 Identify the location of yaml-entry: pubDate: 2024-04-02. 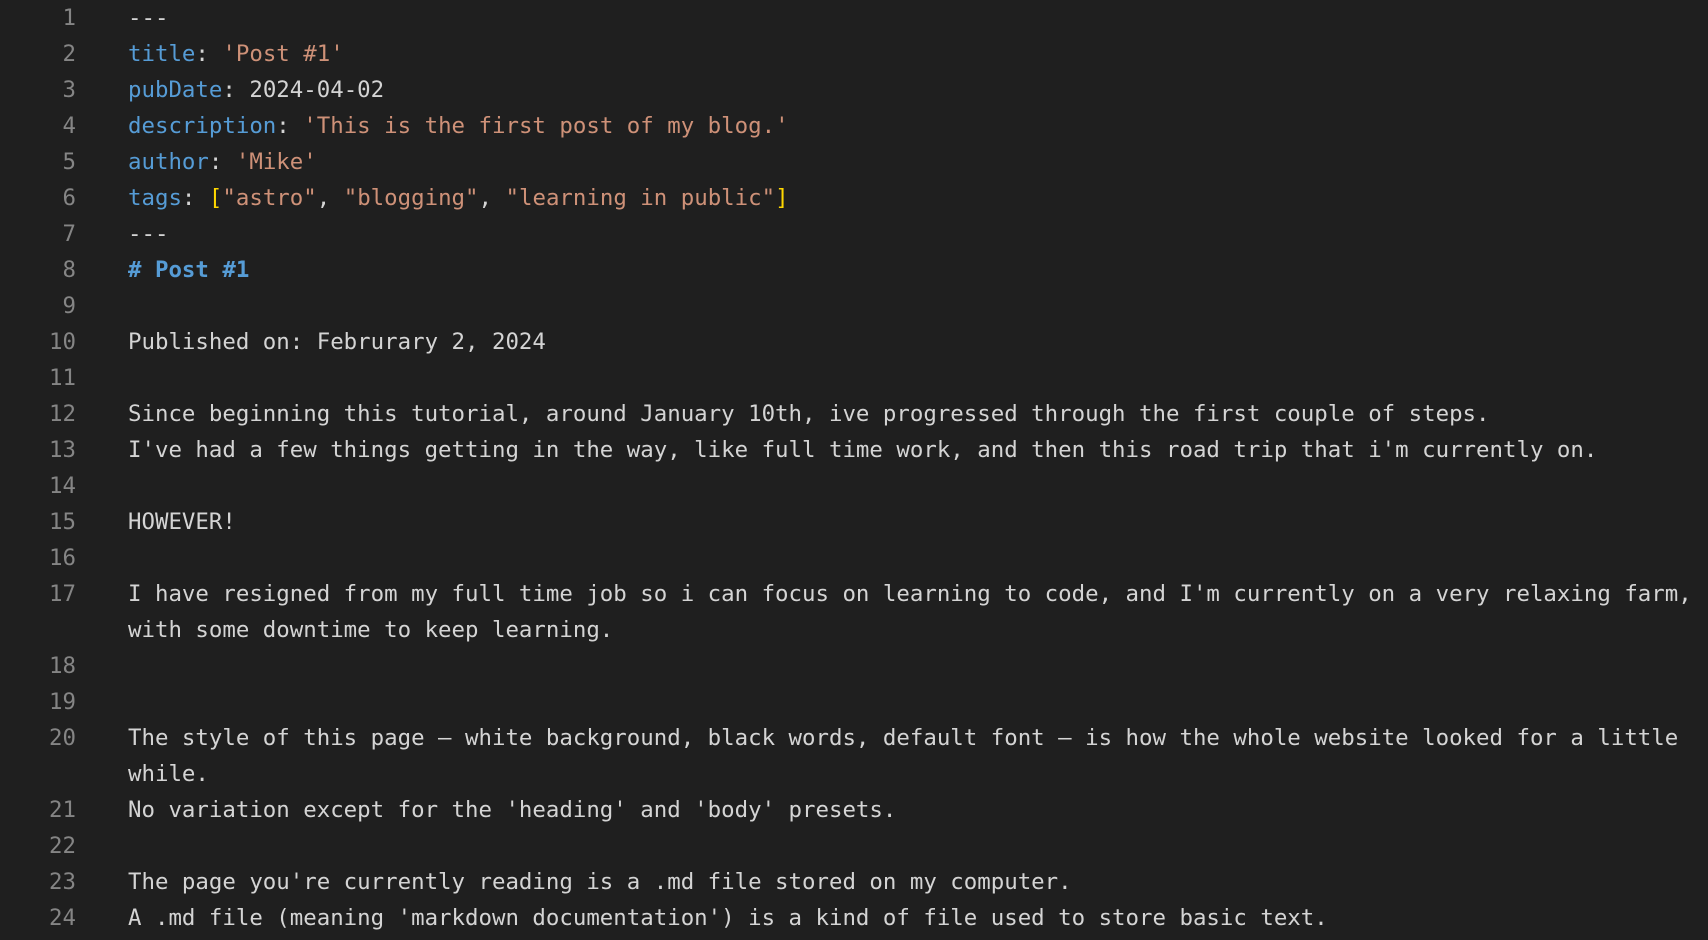
(918, 90).